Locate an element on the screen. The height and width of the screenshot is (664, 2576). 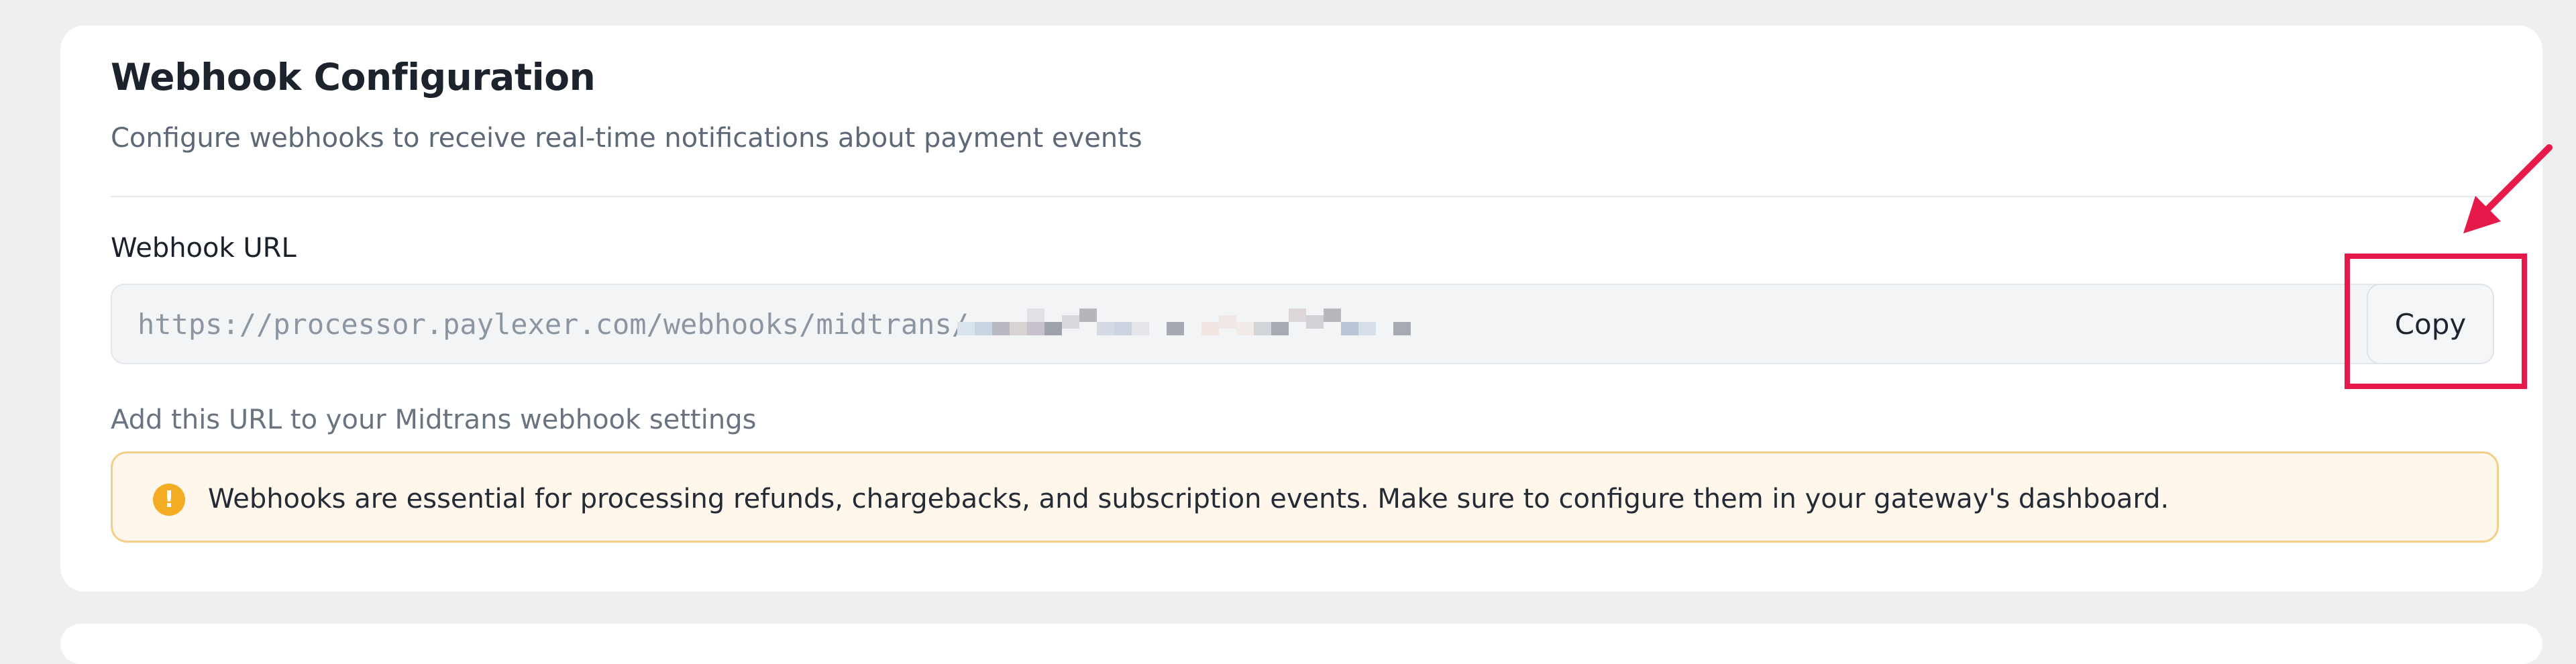
page-title: Webhook Configuration is located at coordinates (353, 77).